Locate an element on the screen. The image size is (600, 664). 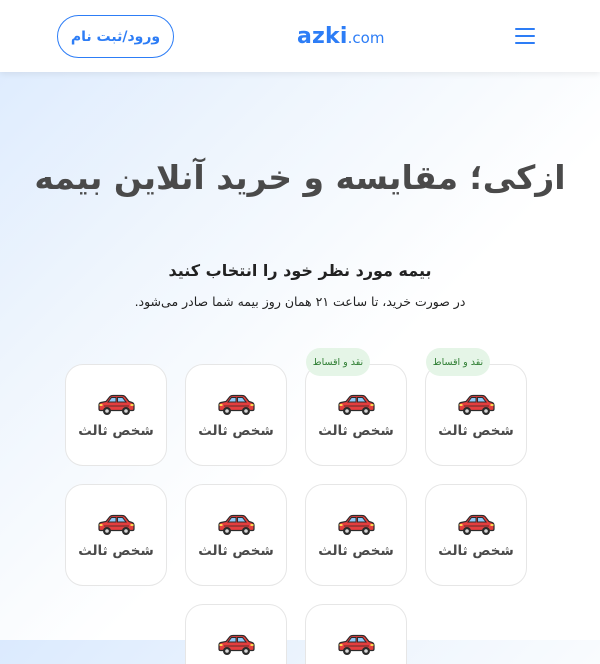
hamburger-menu-icon is located at coordinates (525, 36).